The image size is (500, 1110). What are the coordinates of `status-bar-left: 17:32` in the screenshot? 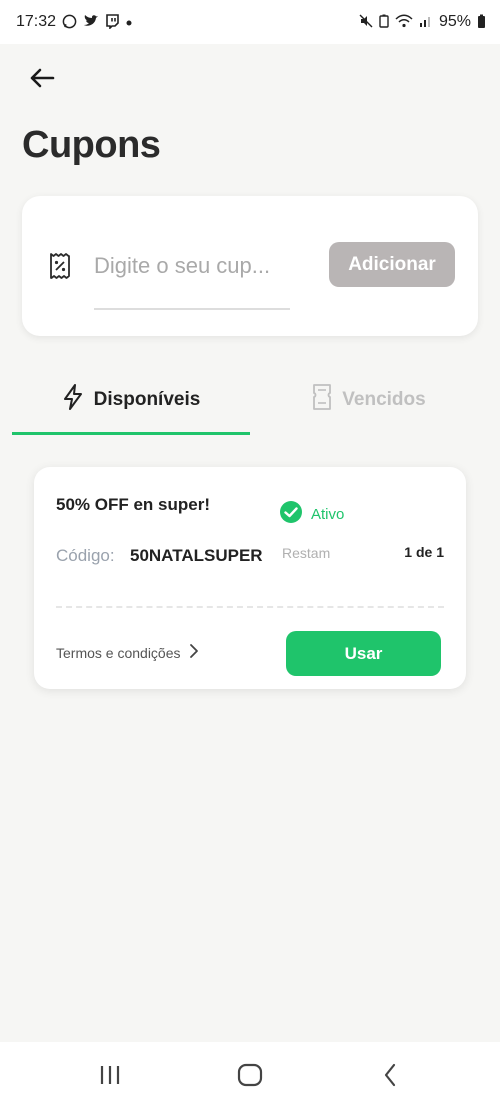 It's located at (74, 22).